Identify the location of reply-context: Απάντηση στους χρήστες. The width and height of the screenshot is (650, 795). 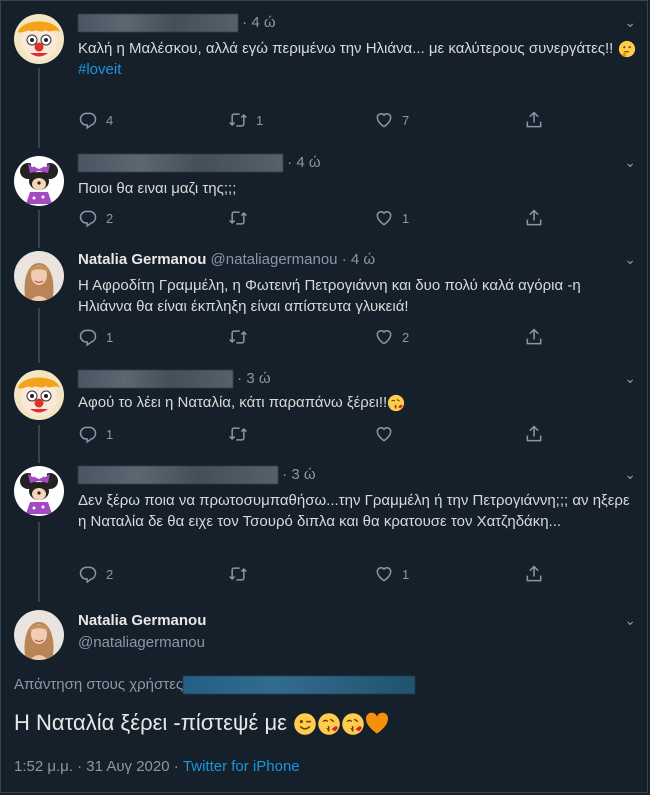
(215, 685).